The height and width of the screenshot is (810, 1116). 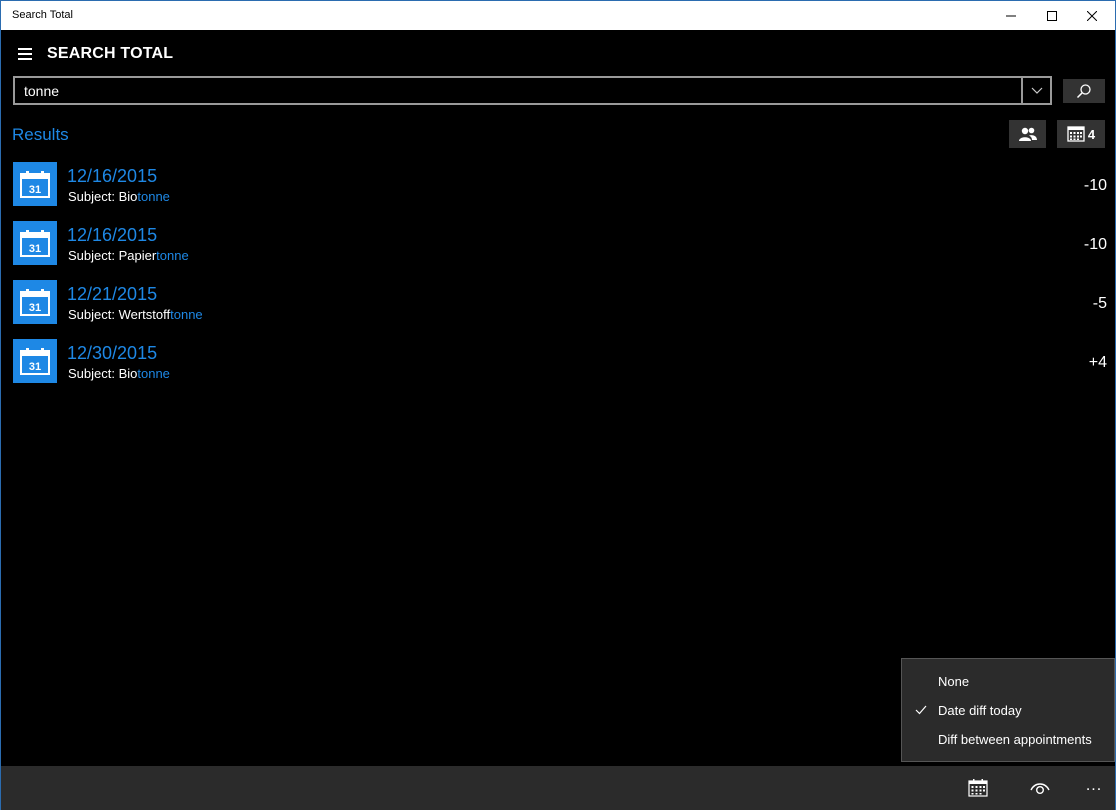 I want to click on maximize-icon, so click(x=1052, y=15).